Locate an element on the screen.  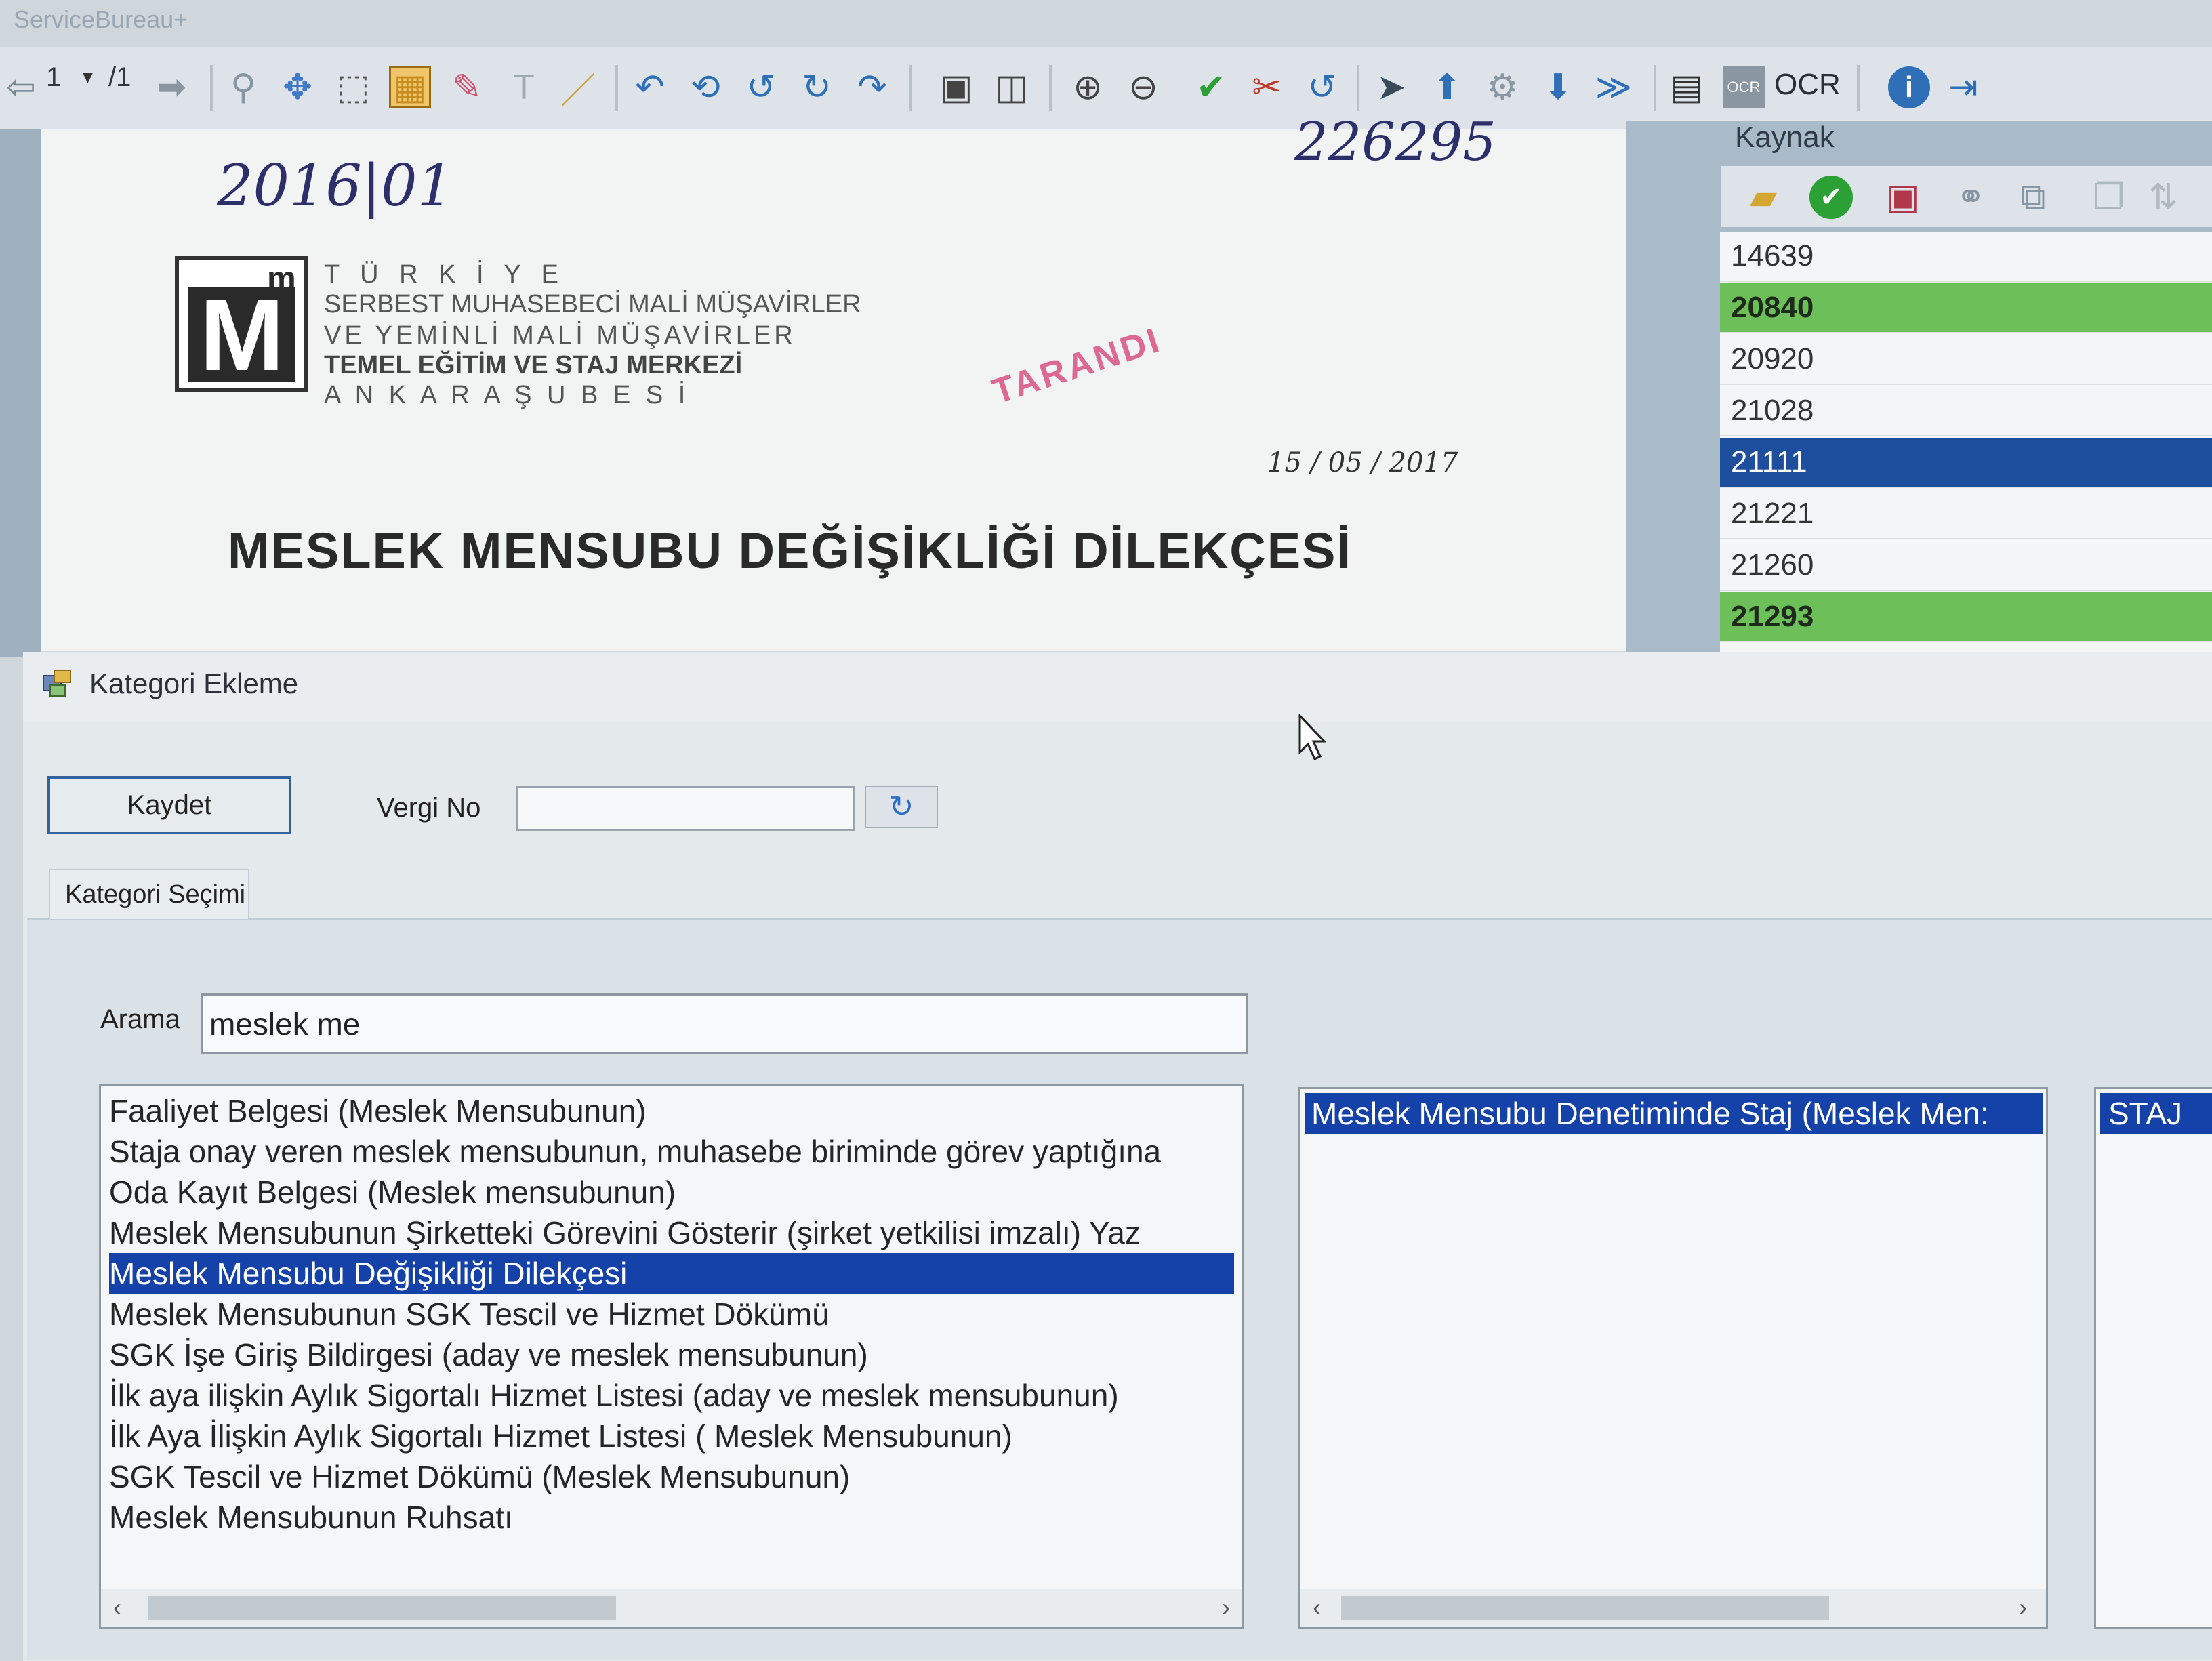
undo-icon: ↶ is located at coordinates (650, 87).